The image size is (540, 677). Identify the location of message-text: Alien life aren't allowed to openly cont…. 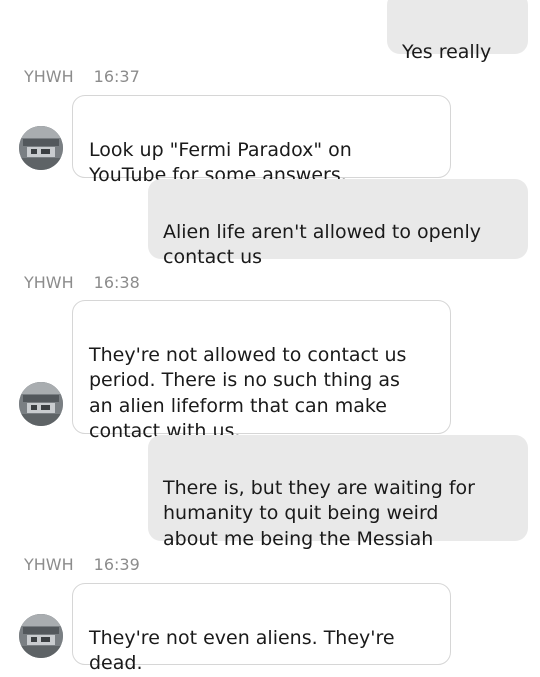
(322, 244).